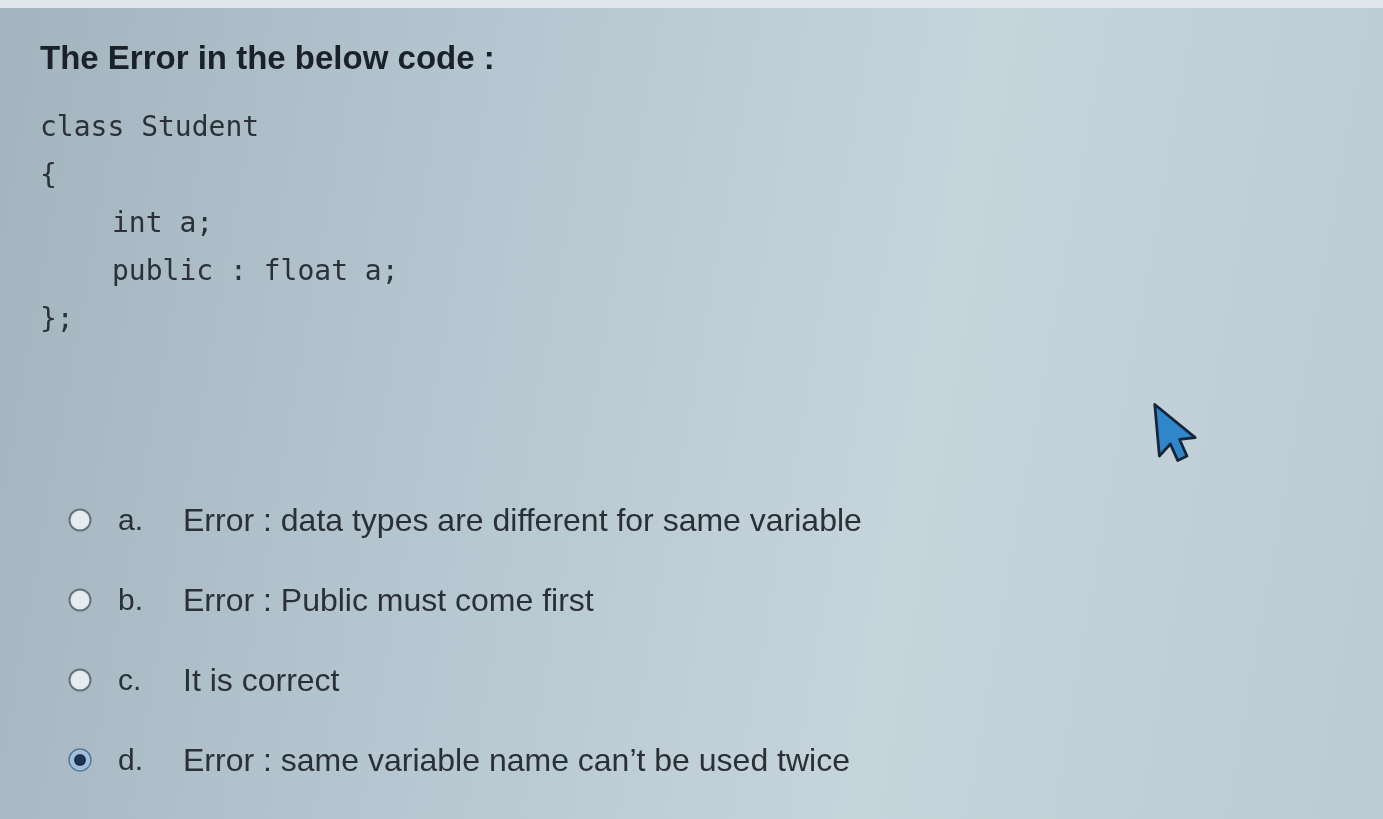  What do you see at coordinates (255, 271) in the screenshot?
I see `code-line: public : float a;` at bounding box center [255, 271].